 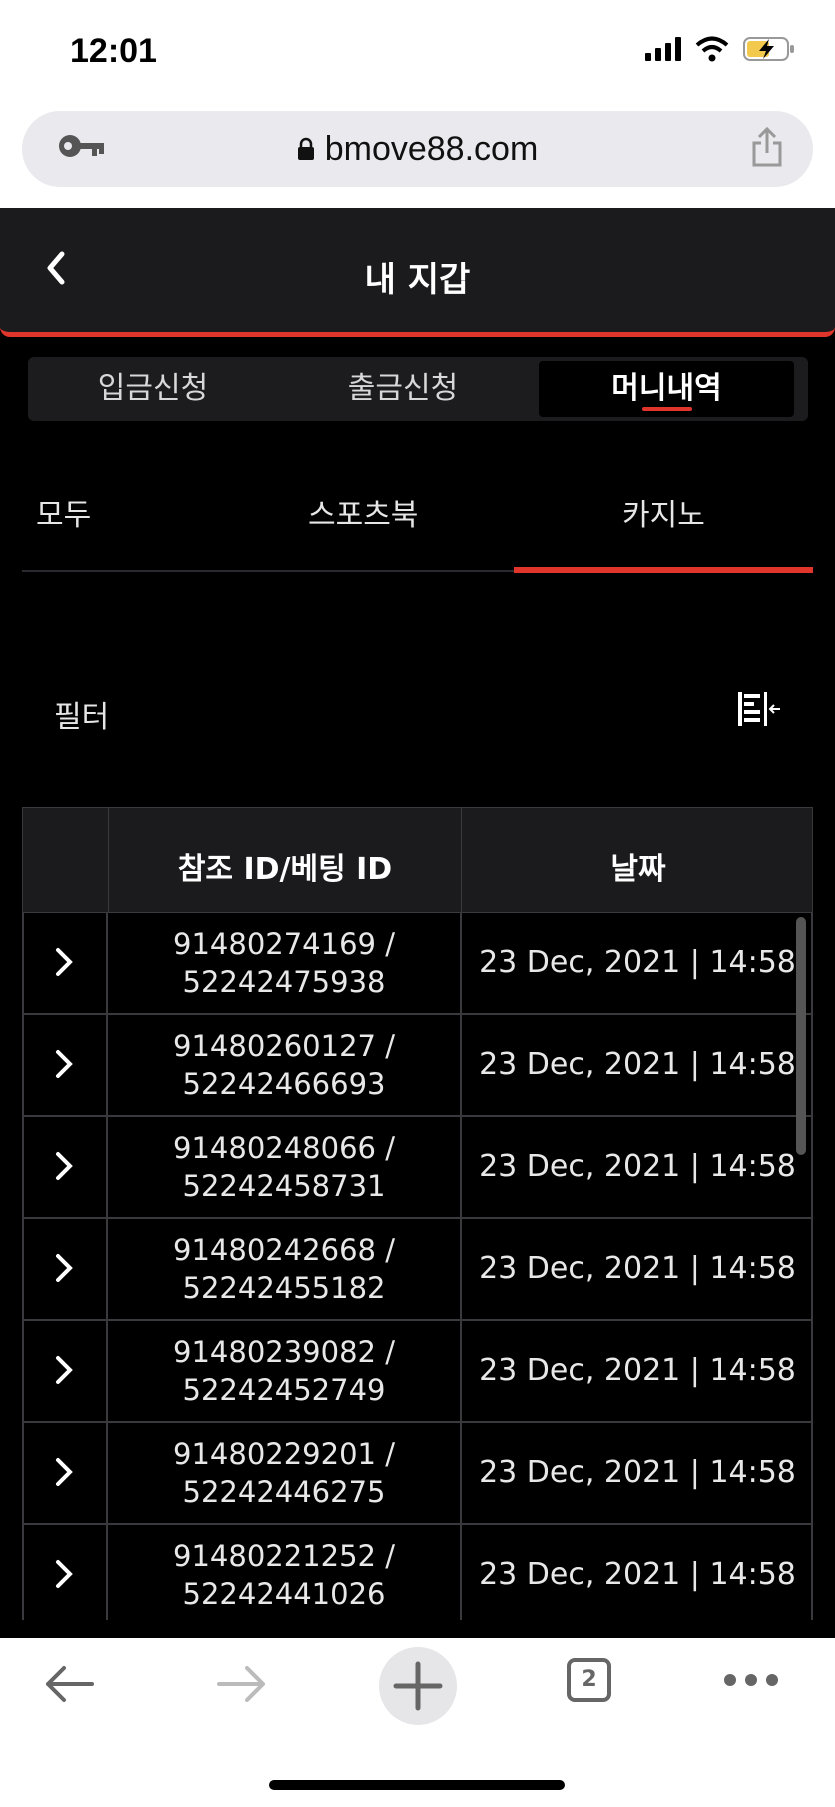 I want to click on page-title: 내 지갑, so click(x=417, y=280).